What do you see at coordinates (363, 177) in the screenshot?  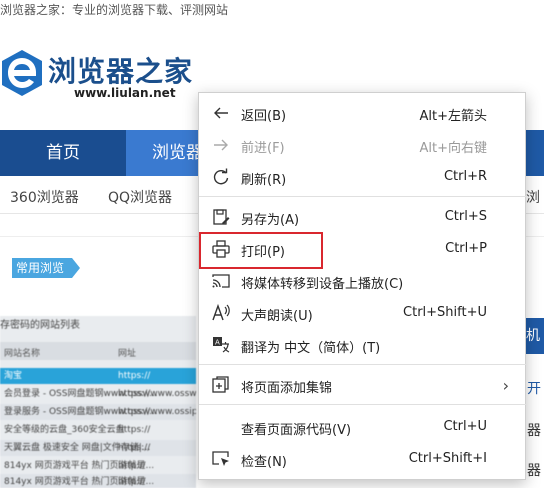 I see `menu-refresh: 刷新(R) Ctrl+R` at bounding box center [363, 177].